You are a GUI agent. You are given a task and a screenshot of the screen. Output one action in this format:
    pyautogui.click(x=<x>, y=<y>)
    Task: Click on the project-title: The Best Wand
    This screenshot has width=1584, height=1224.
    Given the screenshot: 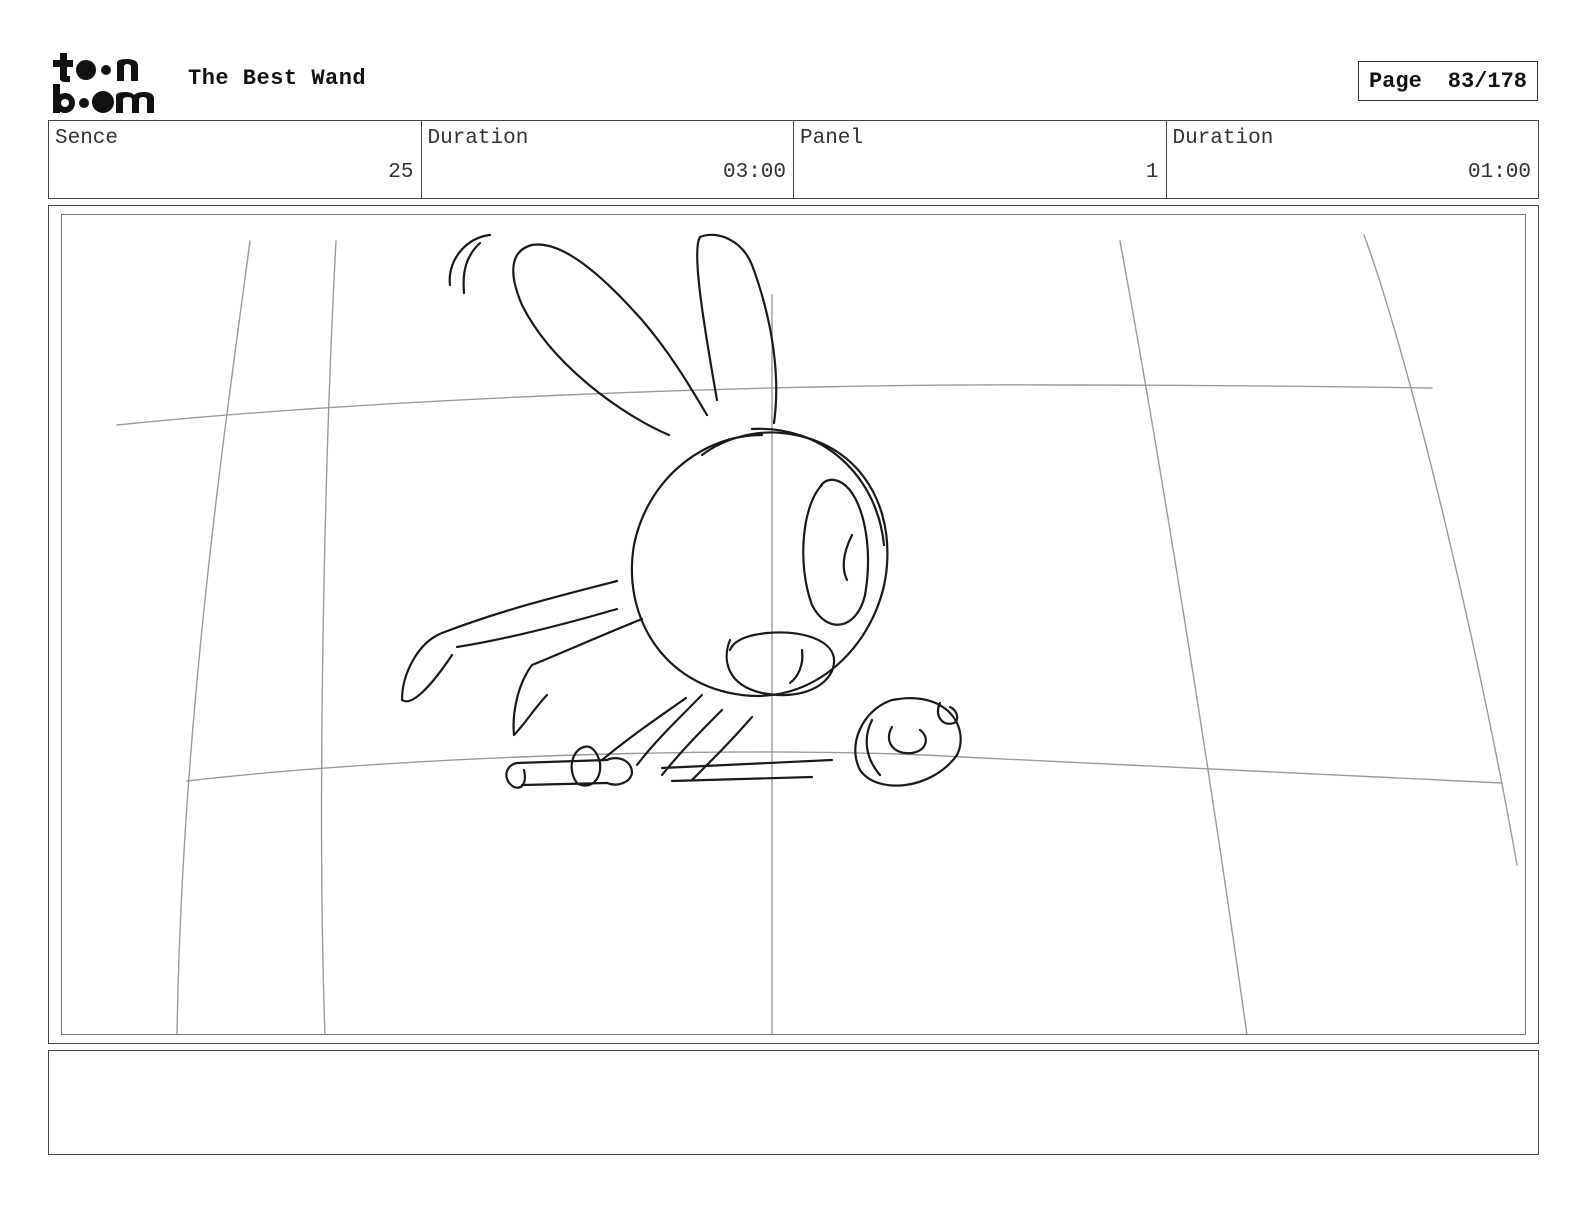 What is the action you would take?
    pyautogui.click(x=277, y=78)
    